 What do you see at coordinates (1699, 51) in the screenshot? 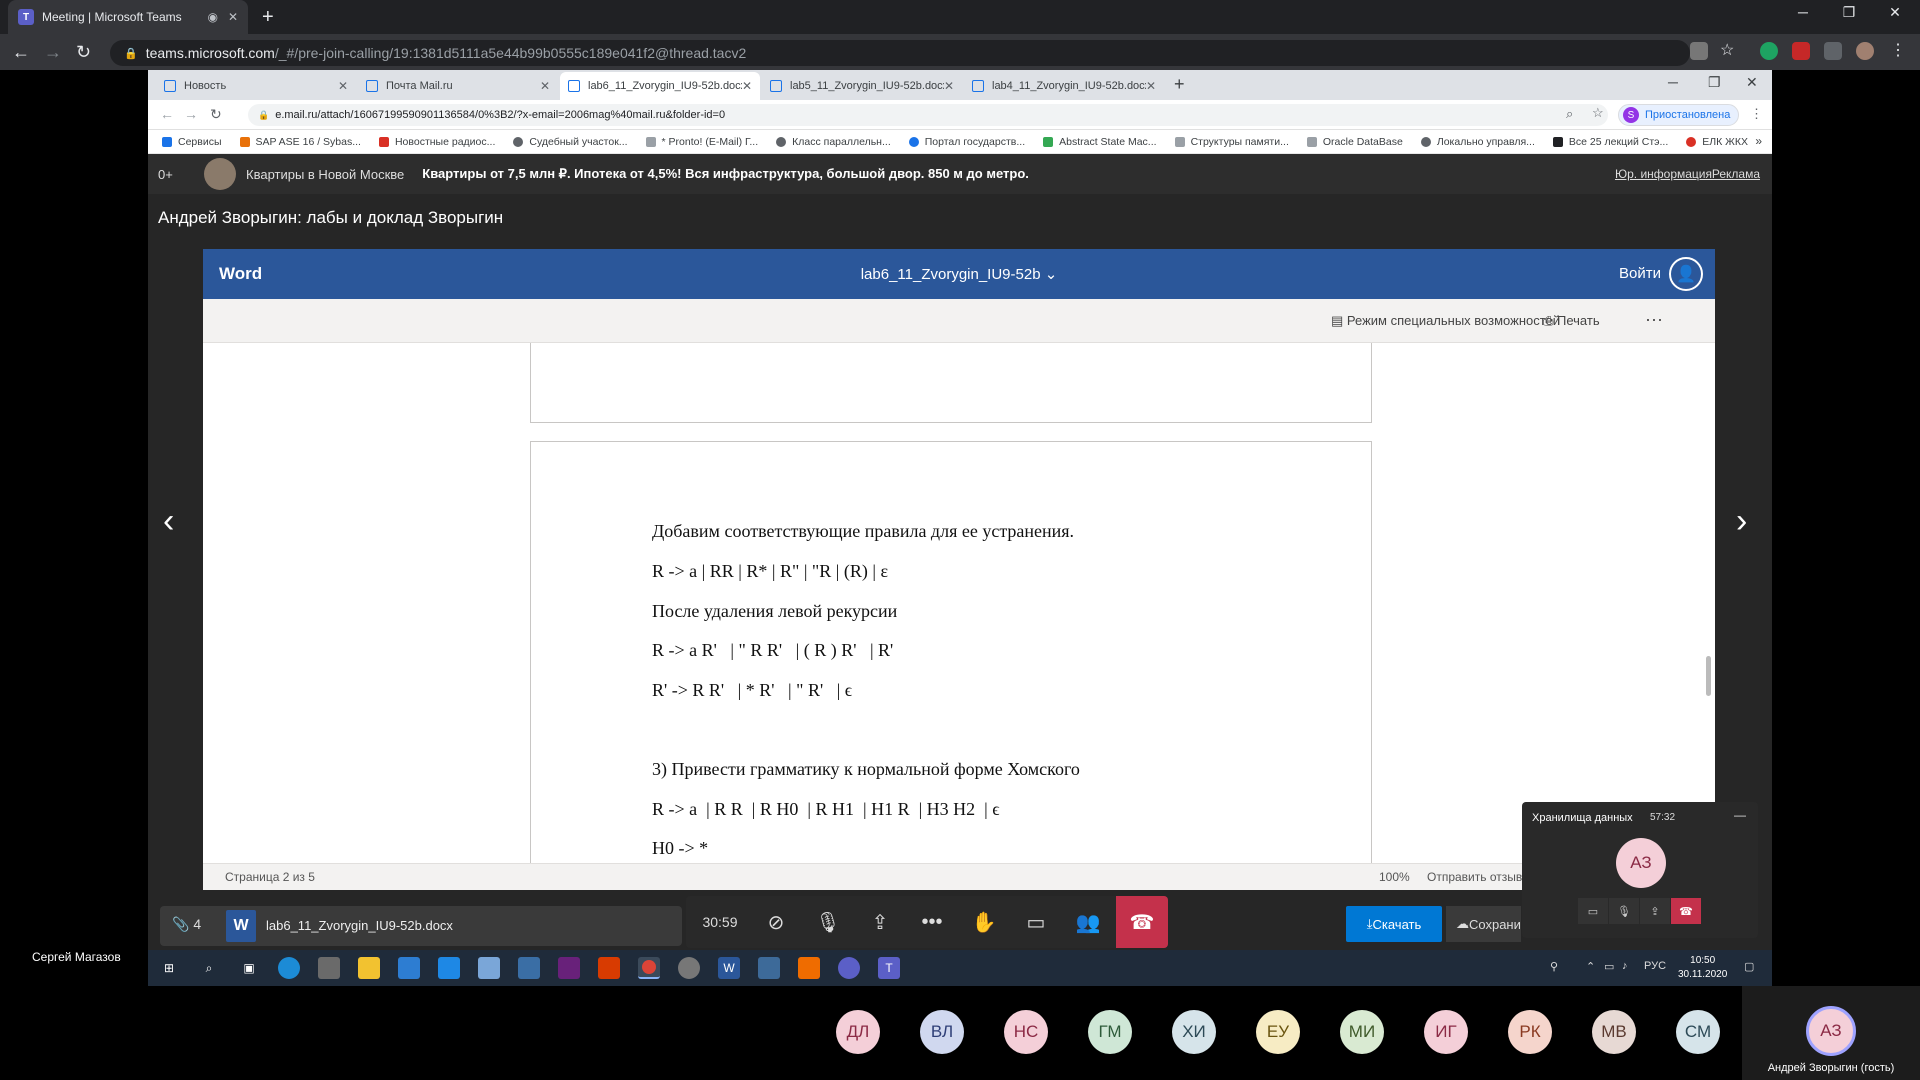
I see `camera-icon` at bounding box center [1699, 51].